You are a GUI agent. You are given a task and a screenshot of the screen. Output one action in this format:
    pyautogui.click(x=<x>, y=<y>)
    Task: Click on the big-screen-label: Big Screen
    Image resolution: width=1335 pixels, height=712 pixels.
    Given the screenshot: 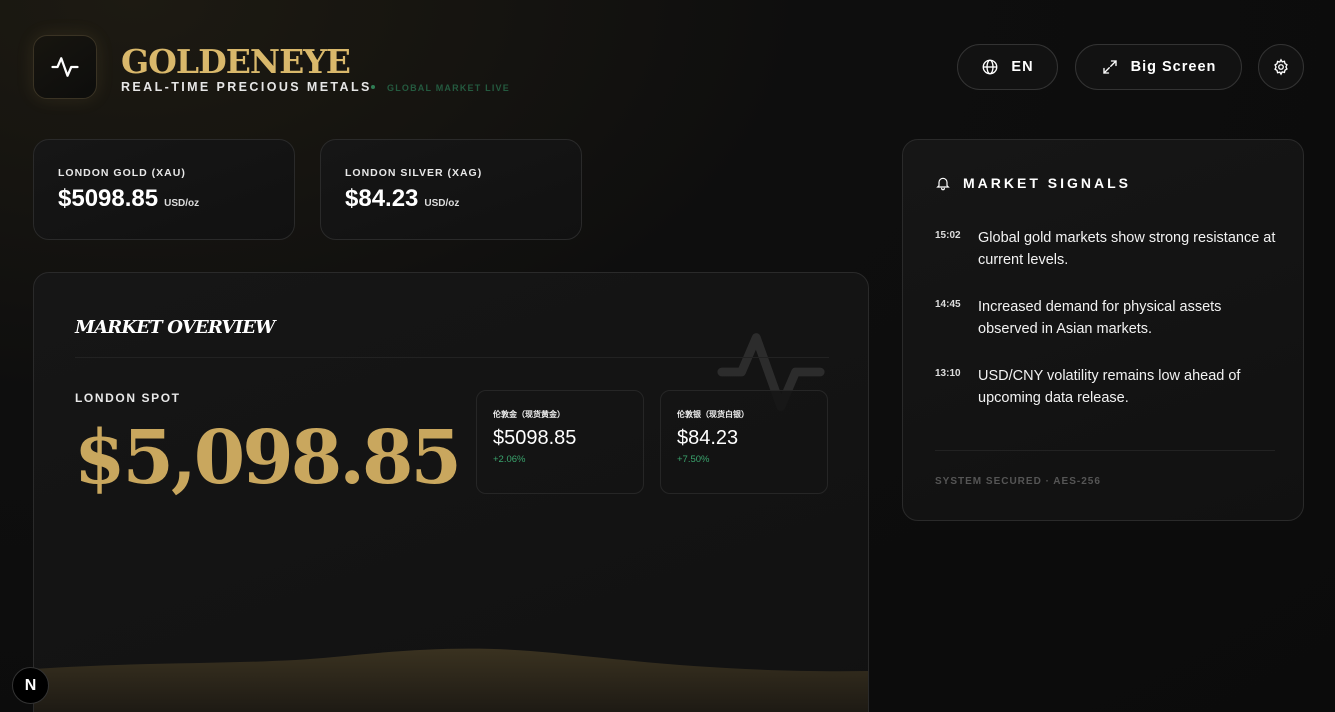 What is the action you would take?
    pyautogui.click(x=1173, y=67)
    